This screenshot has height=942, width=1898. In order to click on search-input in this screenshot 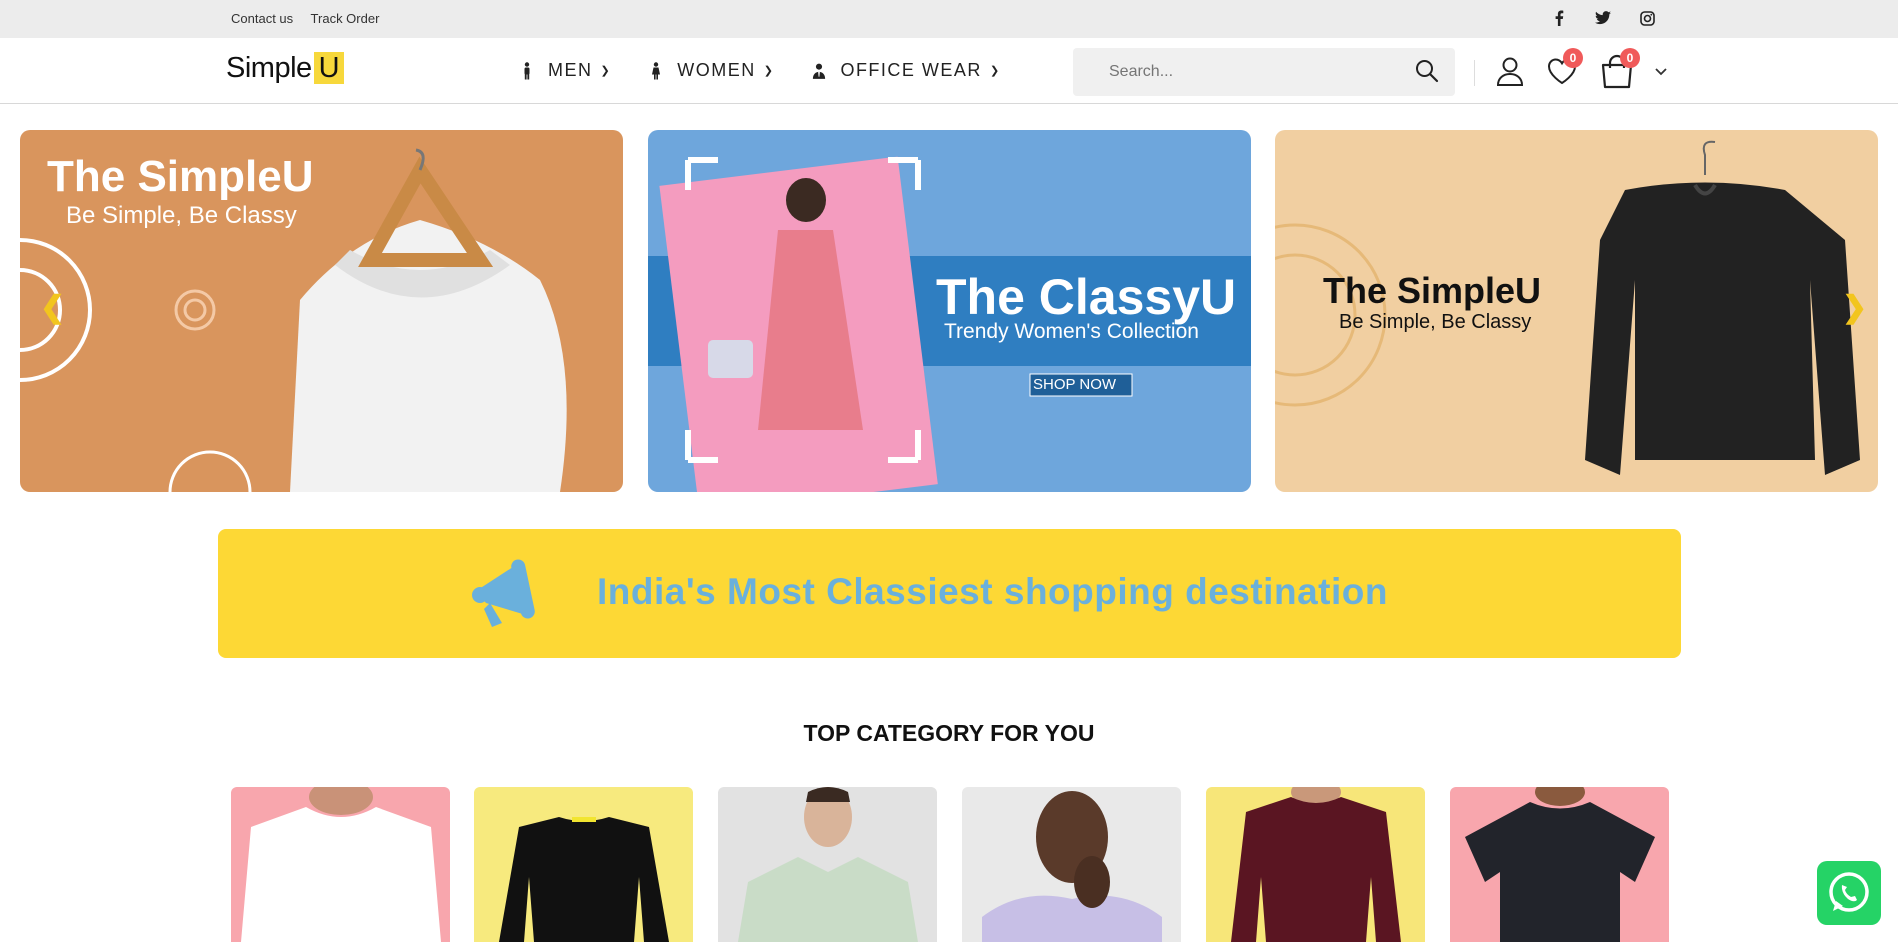, I will do `click(1264, 72)`.